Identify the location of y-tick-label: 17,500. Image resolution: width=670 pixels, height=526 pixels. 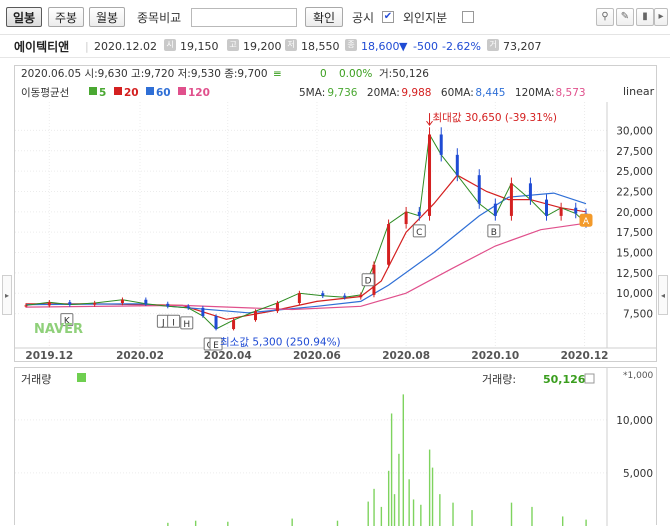
(634, 233).